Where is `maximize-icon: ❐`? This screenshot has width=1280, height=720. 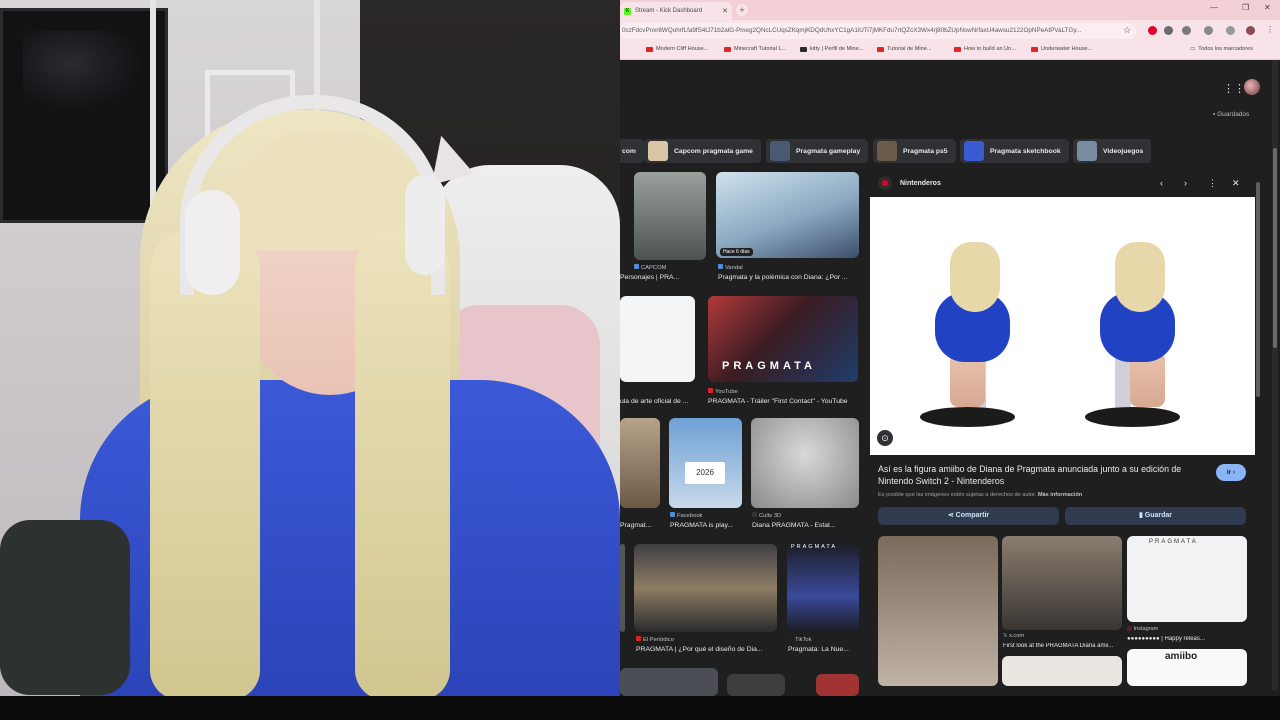
maximize-icon: ❐ is located at coordinates (1245, 7).